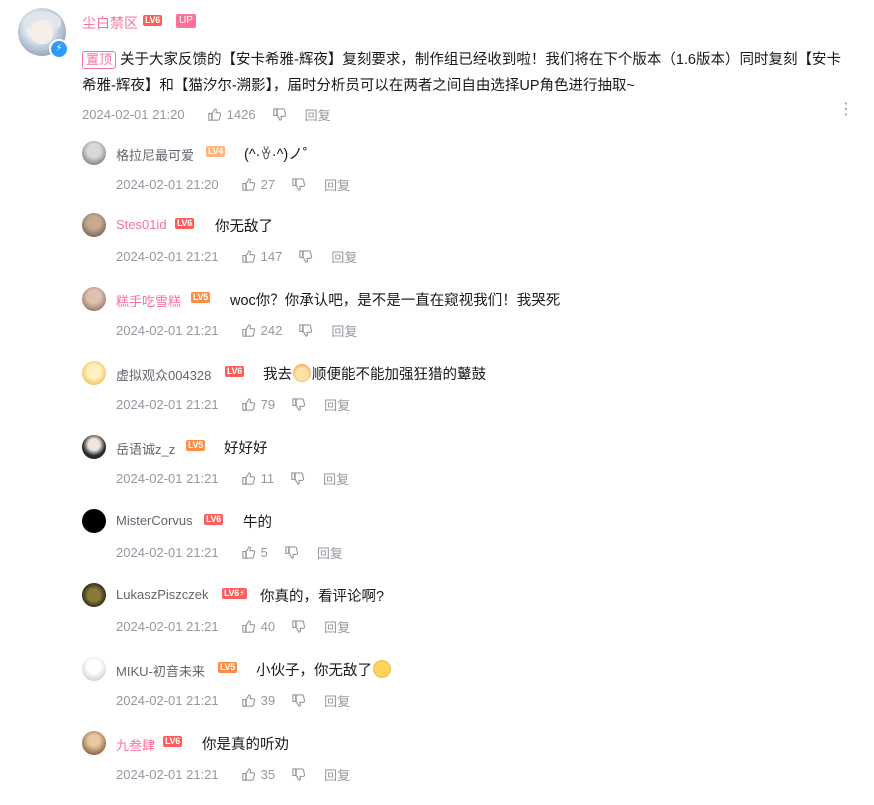 Image resolution: width=874 pixels, height=805 pixels. Describe the element at coordinates (163, 374) in the screenshot. I see `username: 虚拟观众004328` at that location.